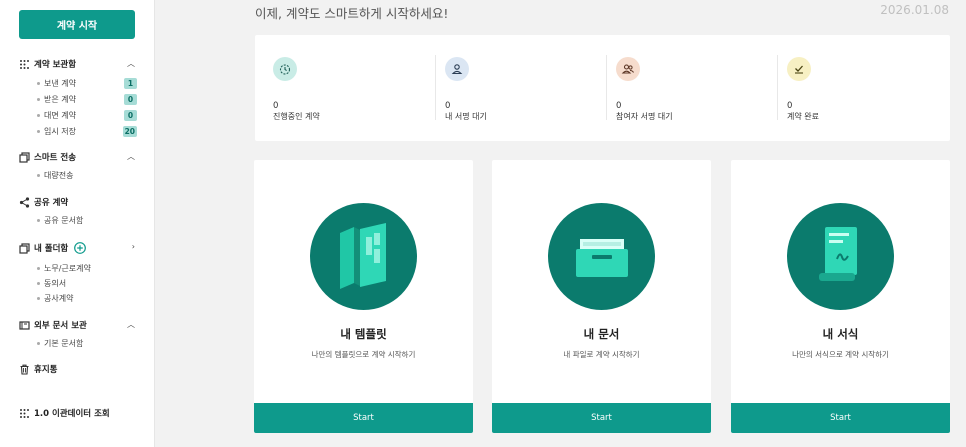 This screenshot has height=447, width=966. What do you see at coordinates (79, 369) in the screenshot?
I see `sidebar-section-trash: 휴지통` at bounding box center [79, 369].